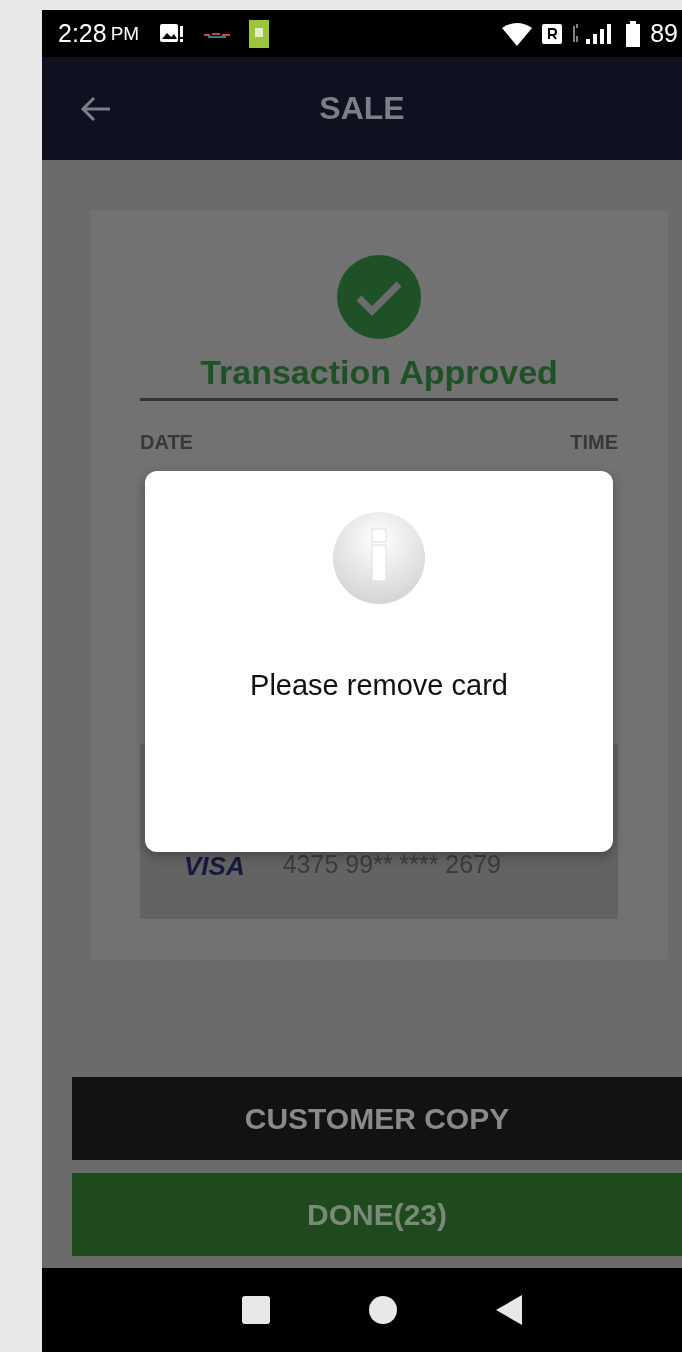 This screenshot has width=682, height=1352. I want to click on home-icon, so click(383, 1310).